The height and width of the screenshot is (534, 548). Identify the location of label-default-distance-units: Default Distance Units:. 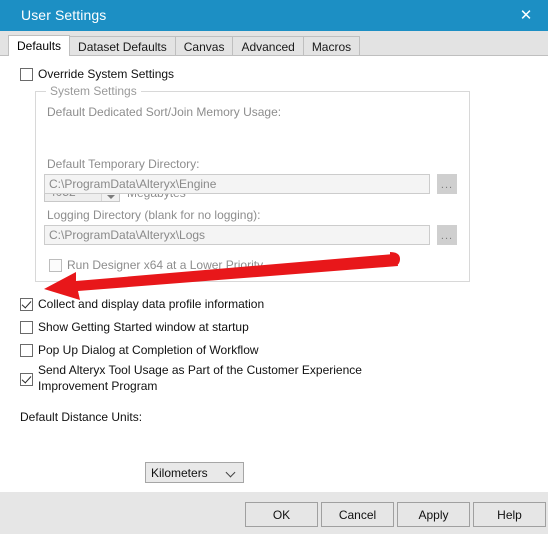
(81, 417).